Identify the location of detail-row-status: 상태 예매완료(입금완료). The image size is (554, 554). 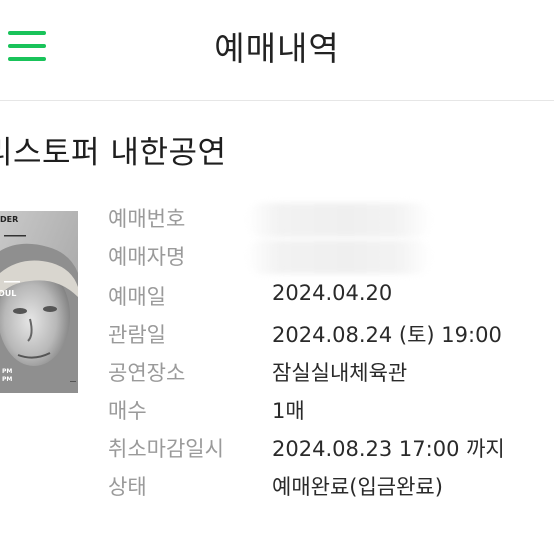
(277, 490).